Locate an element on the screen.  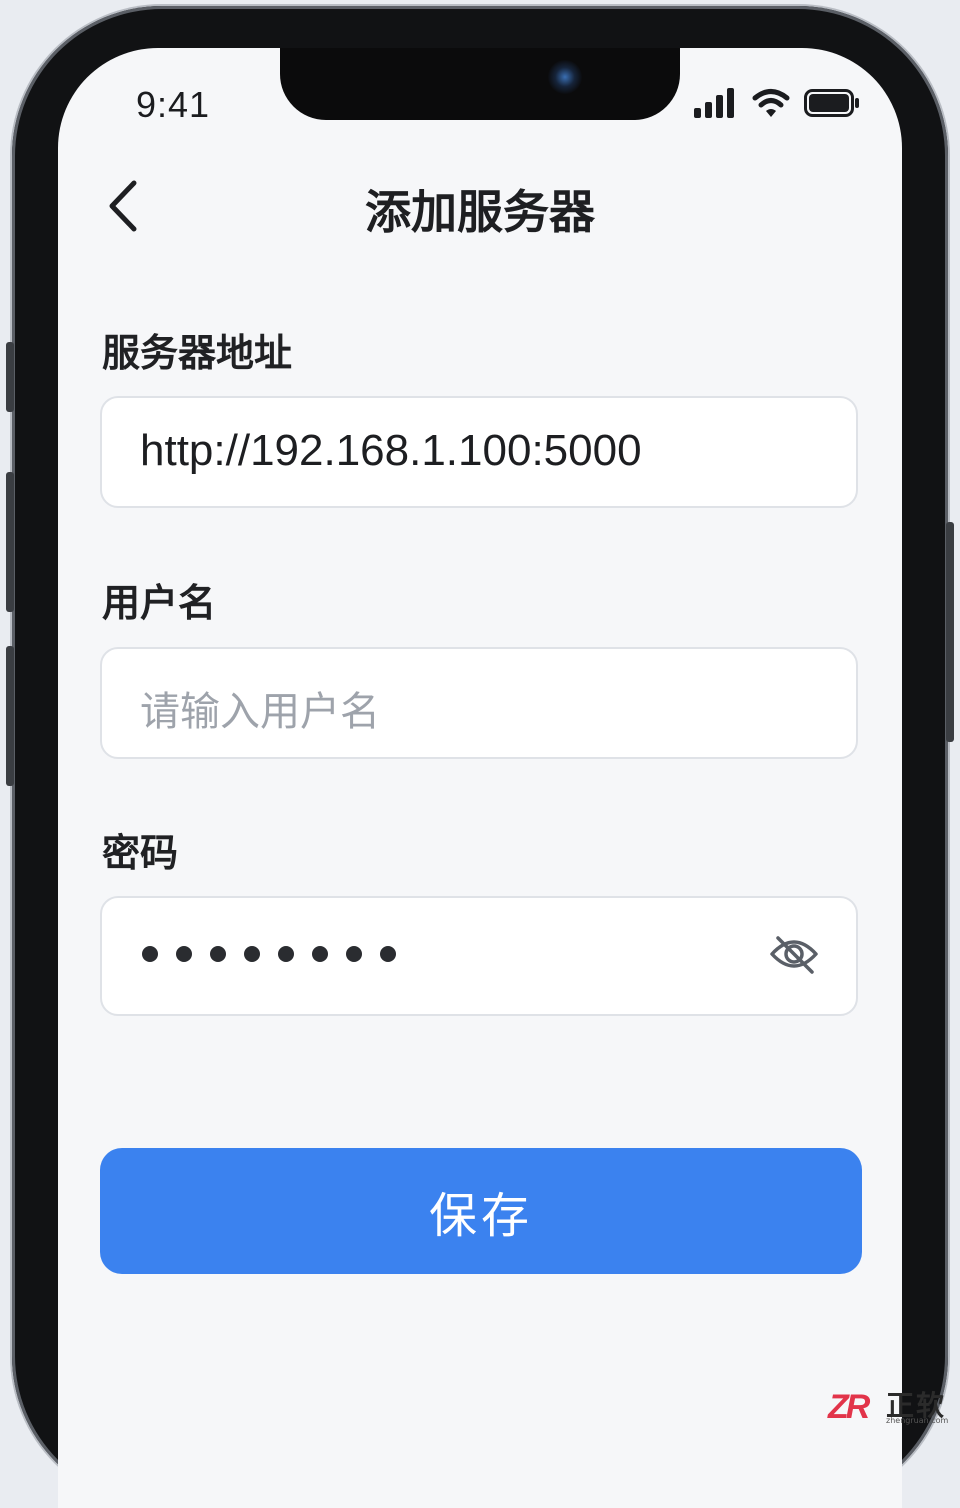
server-address-input: http://192.168.1.100:5000 is located at coordinates (479, 452).